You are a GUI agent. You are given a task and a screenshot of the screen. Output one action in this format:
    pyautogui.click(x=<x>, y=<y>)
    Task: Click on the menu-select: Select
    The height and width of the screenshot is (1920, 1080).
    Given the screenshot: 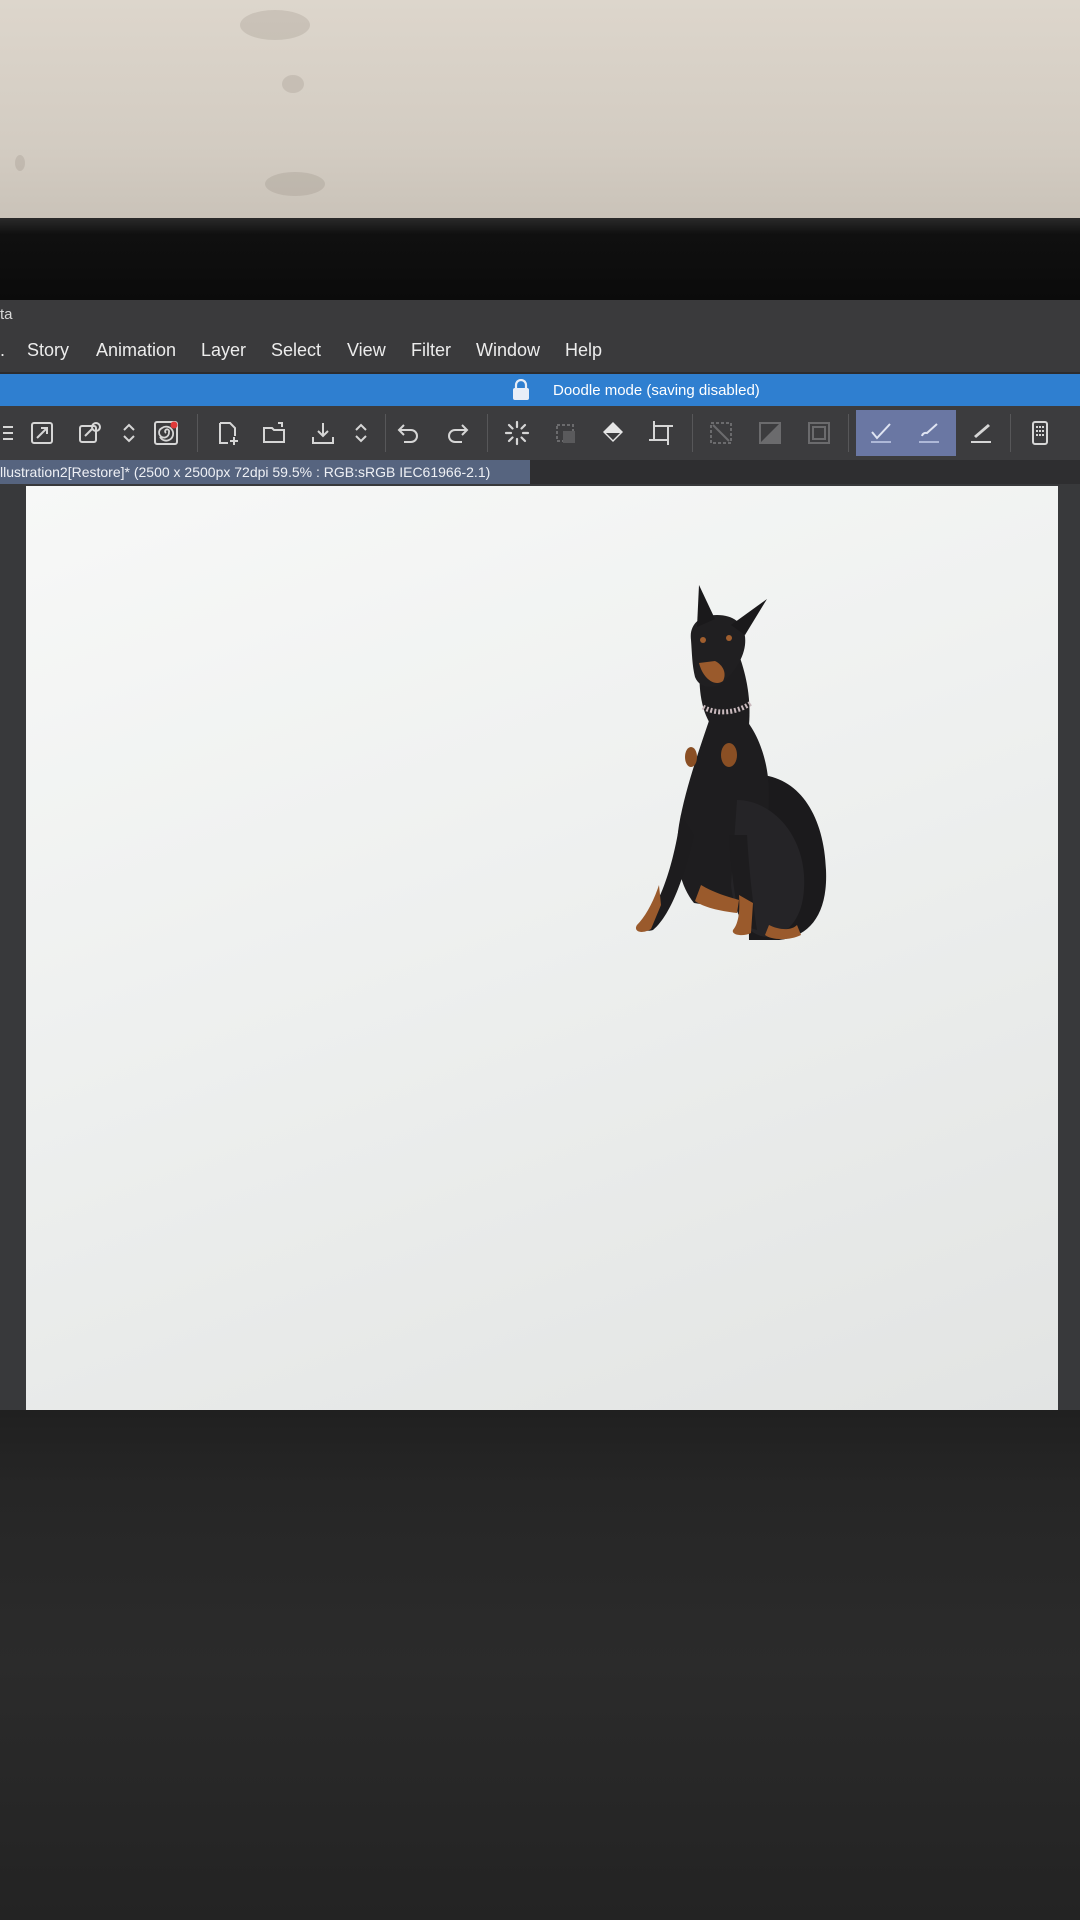 What is the action you would take?
    pyautogui.click(x=296, y=350)
    